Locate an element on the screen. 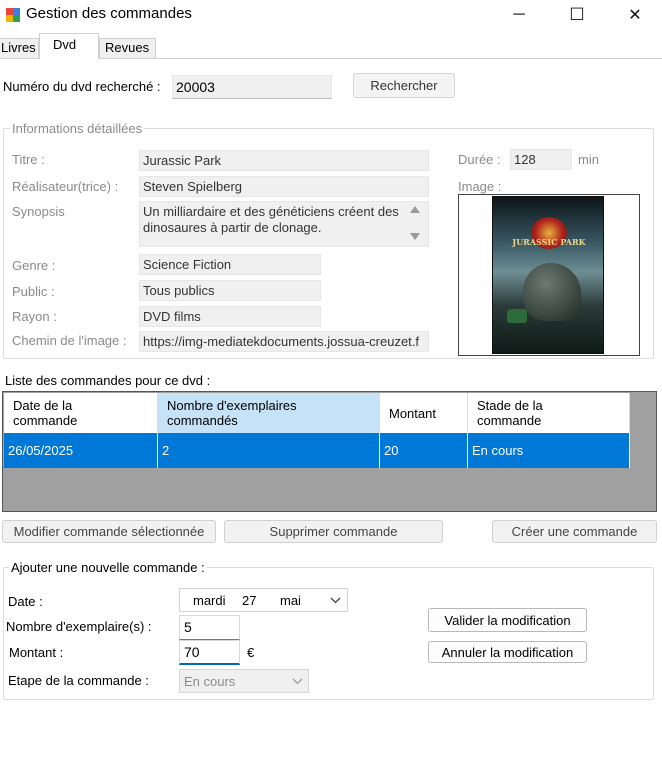 The height and width of the screenshot is (768, 662). table-row-cell-nombre: 2 is located at coordinates (269, 450).